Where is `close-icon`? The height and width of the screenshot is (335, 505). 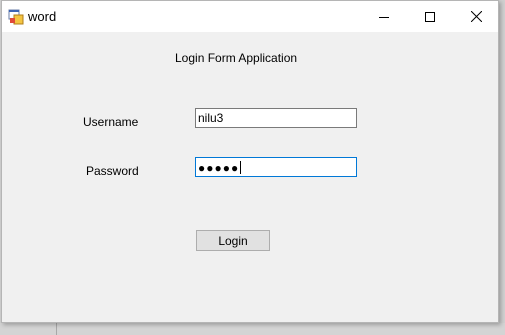 close-icon is located at coordinates (476, 16).